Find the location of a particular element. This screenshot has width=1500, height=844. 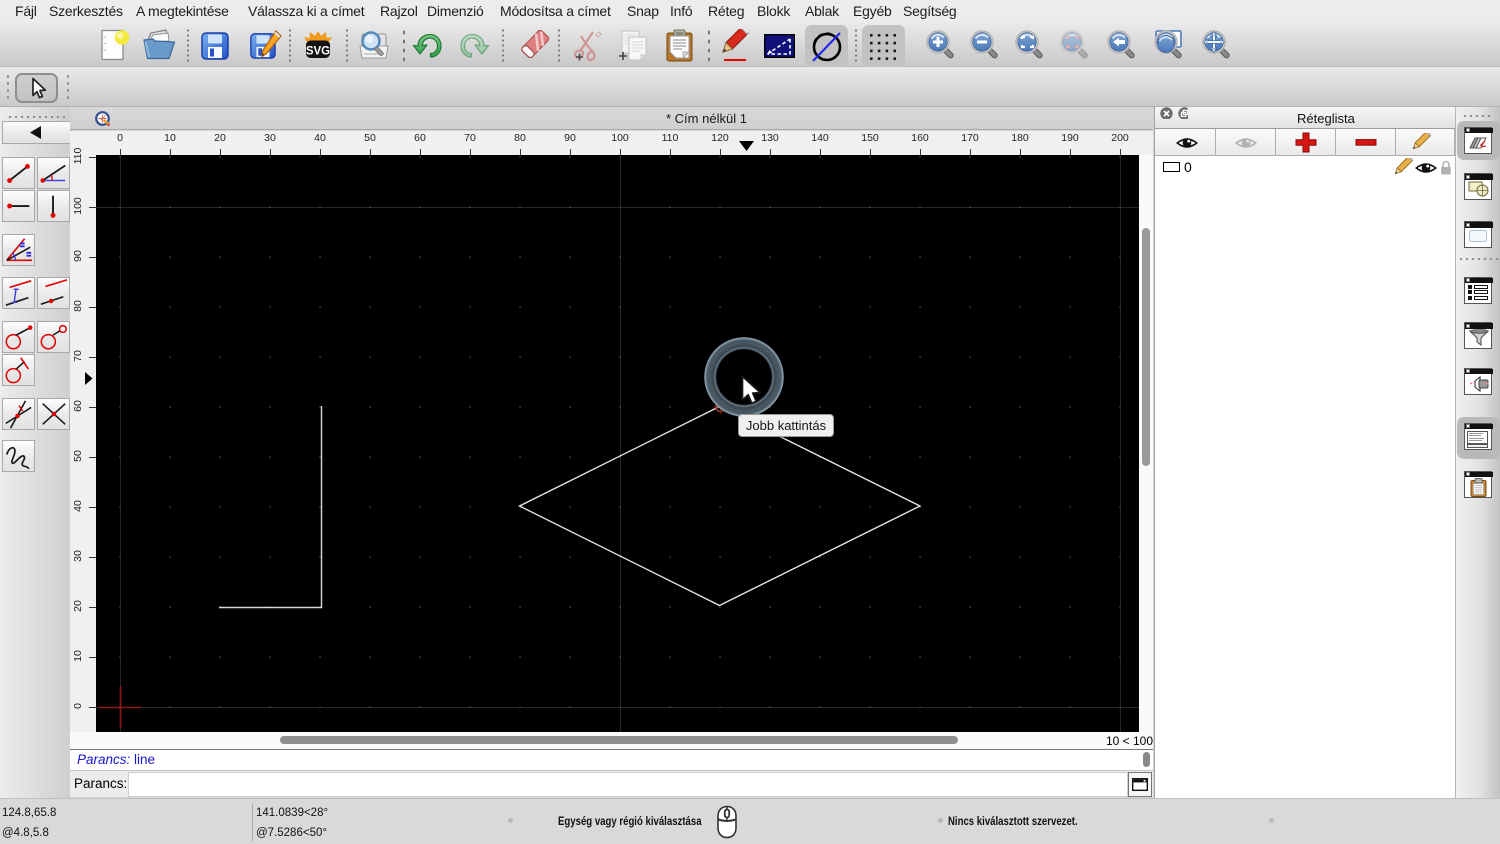

svg-text: SVG is located at coordinates (318, 52).